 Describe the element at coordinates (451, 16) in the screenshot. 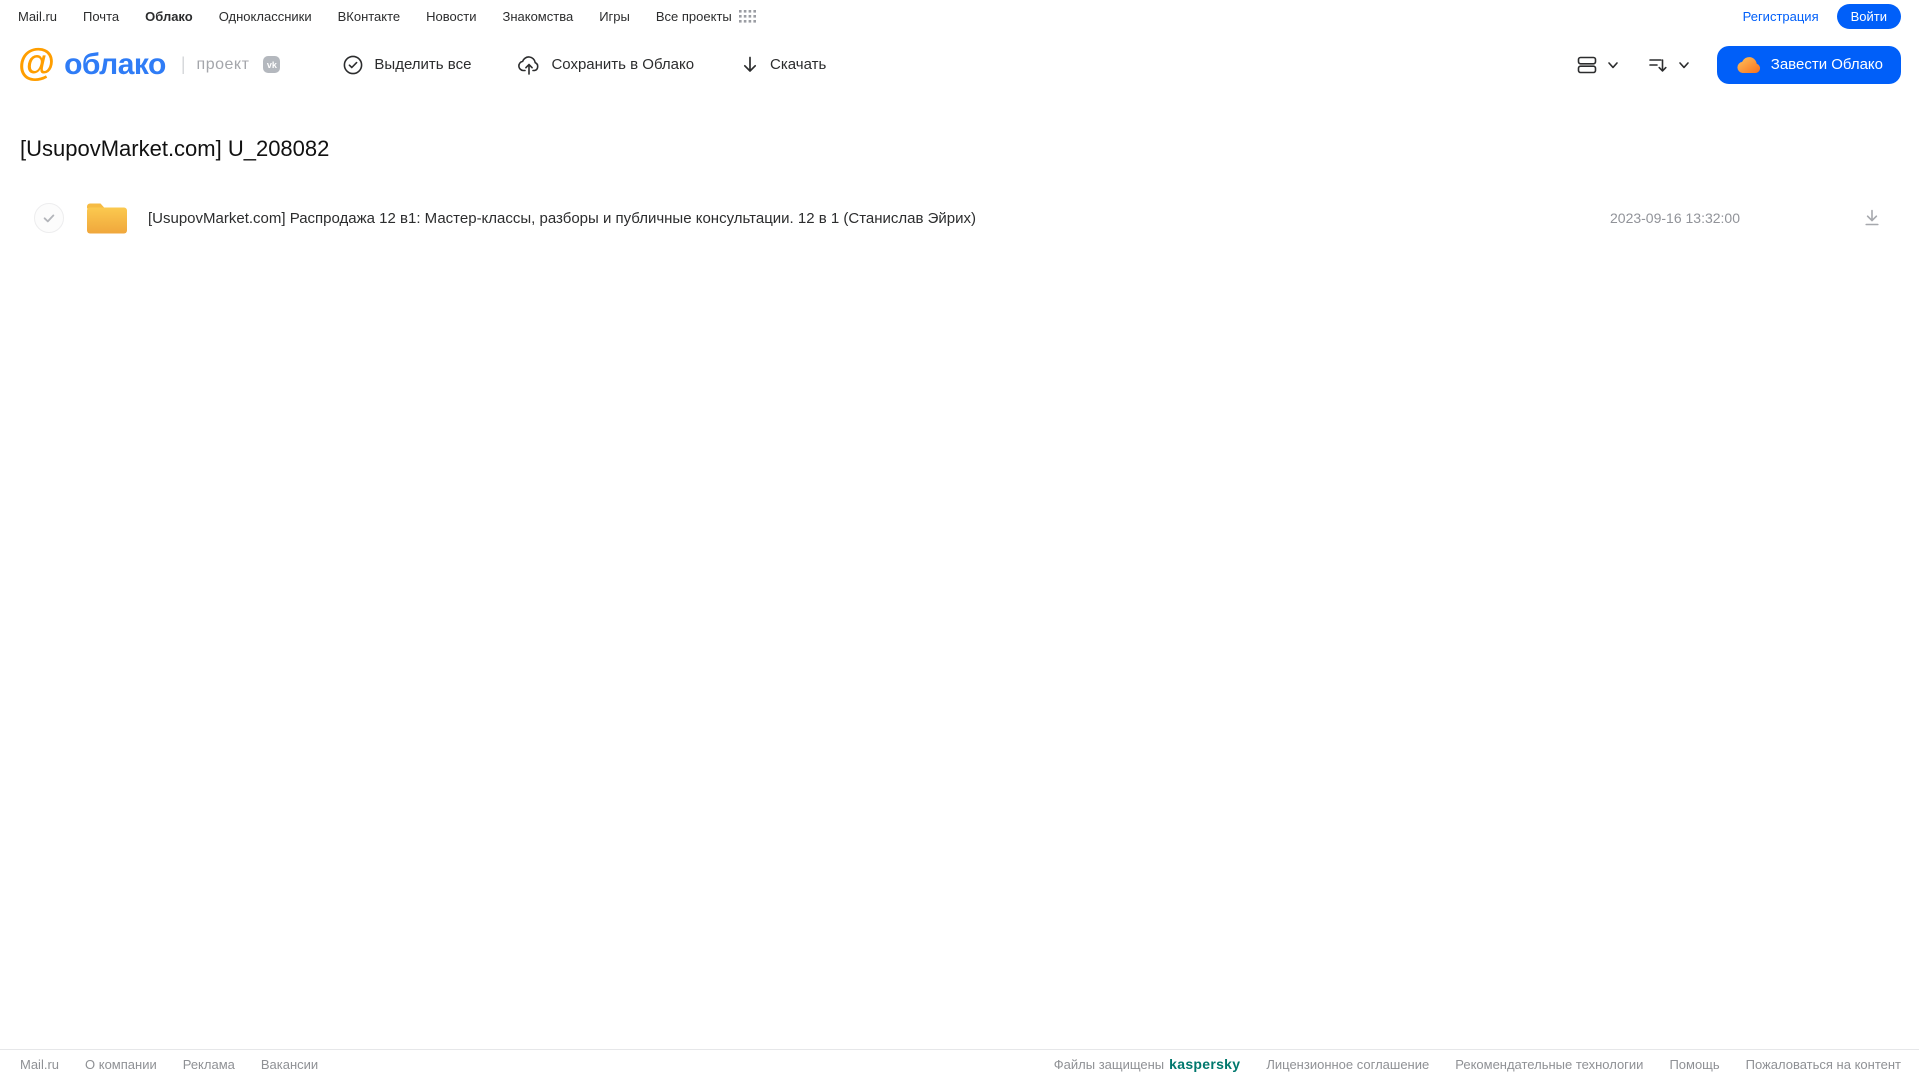

I see `nav-item-news: Новости` at that location.